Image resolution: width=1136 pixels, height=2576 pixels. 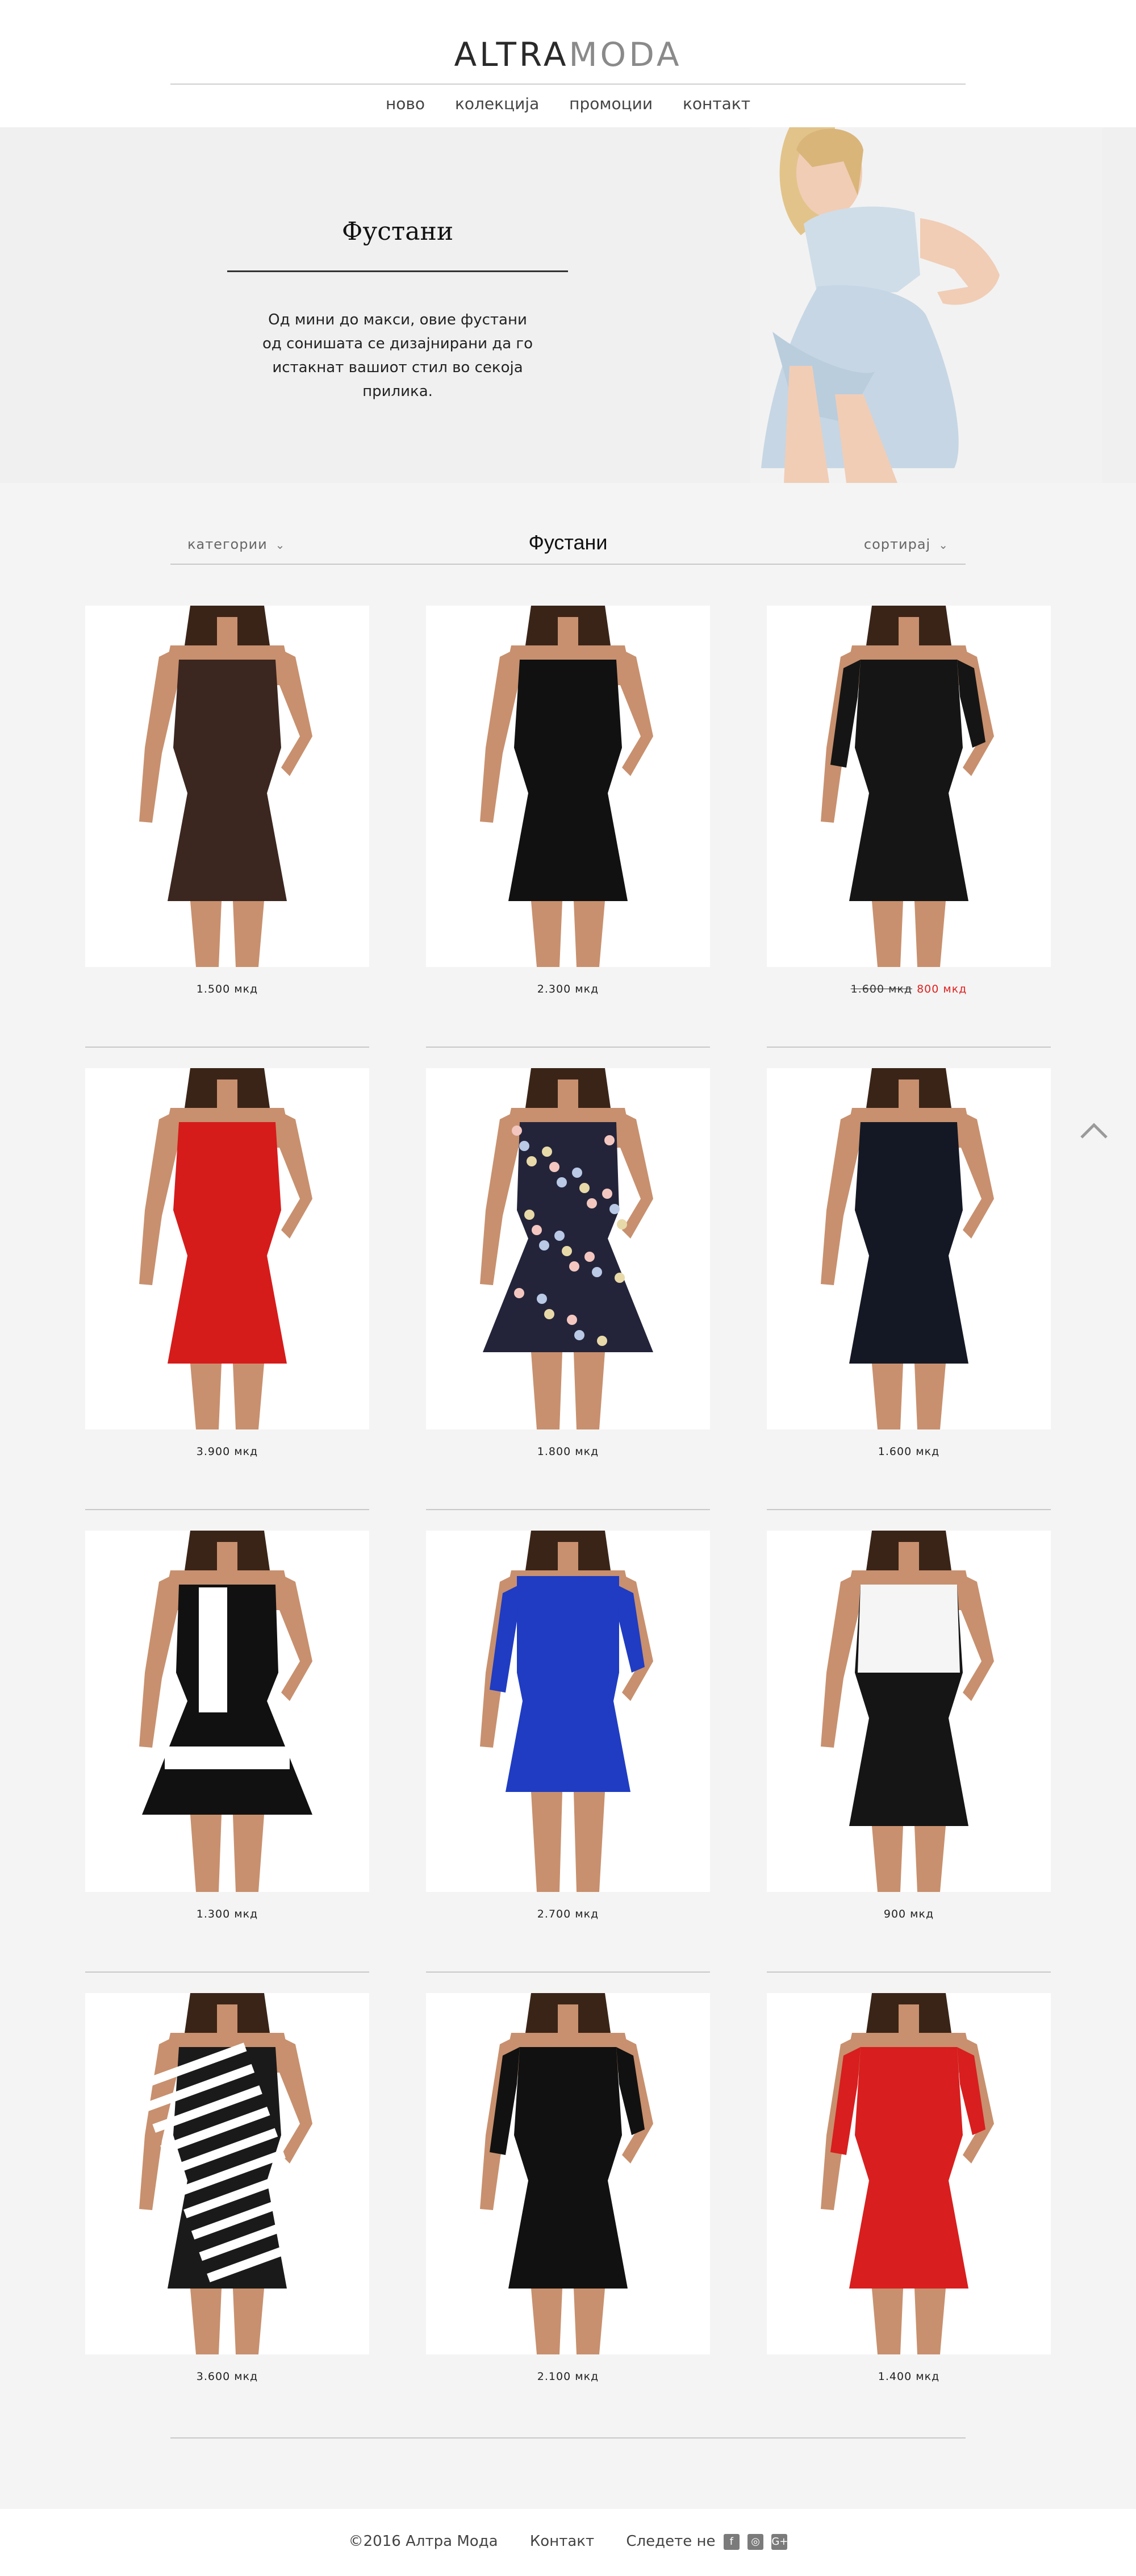 I want to click on product-card: 1.400 мкд, so click(x=909, y=2177).